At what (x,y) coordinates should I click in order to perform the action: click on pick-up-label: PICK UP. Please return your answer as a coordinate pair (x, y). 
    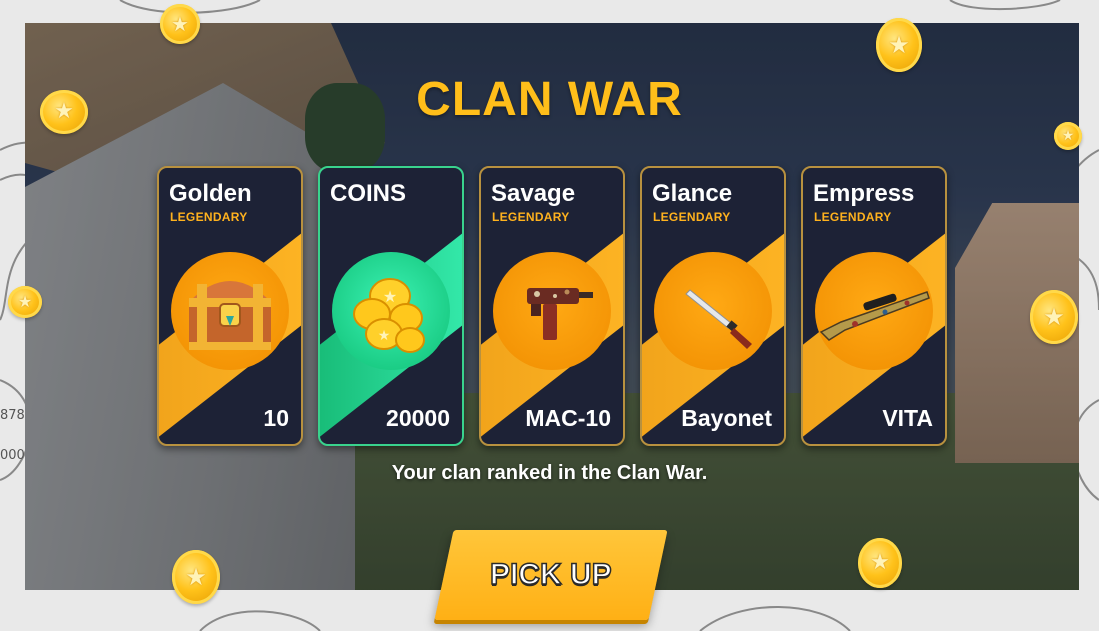
    Looking at the image, I should click on (550, 574).